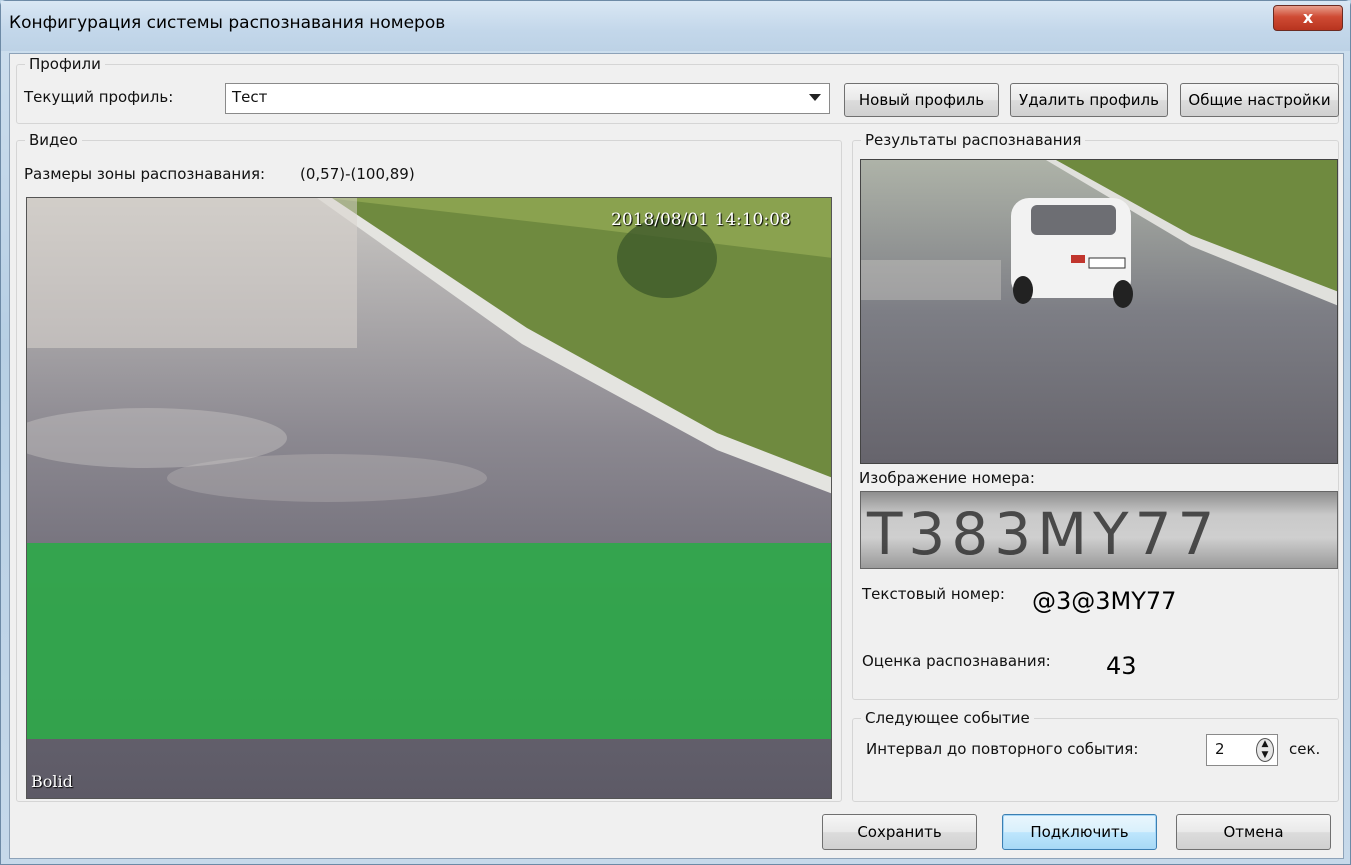  What do you see at coordinates (53, 140) in the screenshot?
I see `video-legend: Видео` at bounding box center [53, 140].